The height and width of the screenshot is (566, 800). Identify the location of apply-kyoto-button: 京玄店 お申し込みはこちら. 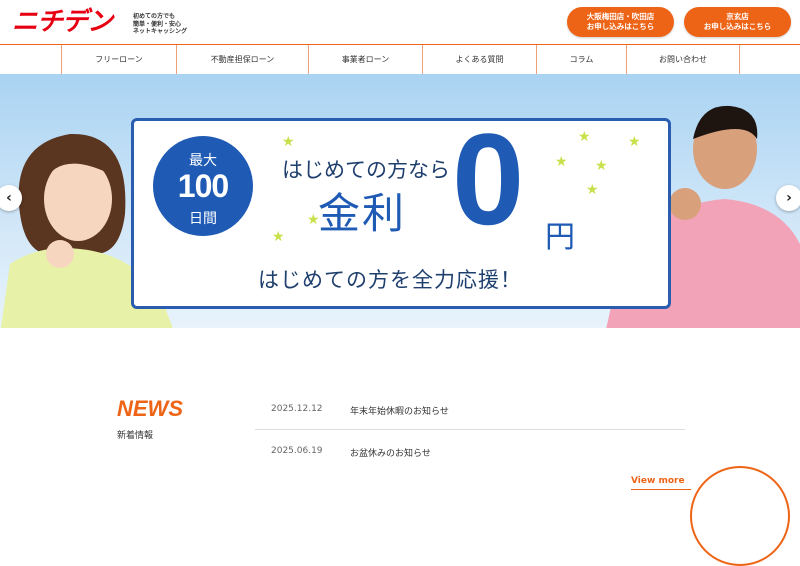
(737, 22).